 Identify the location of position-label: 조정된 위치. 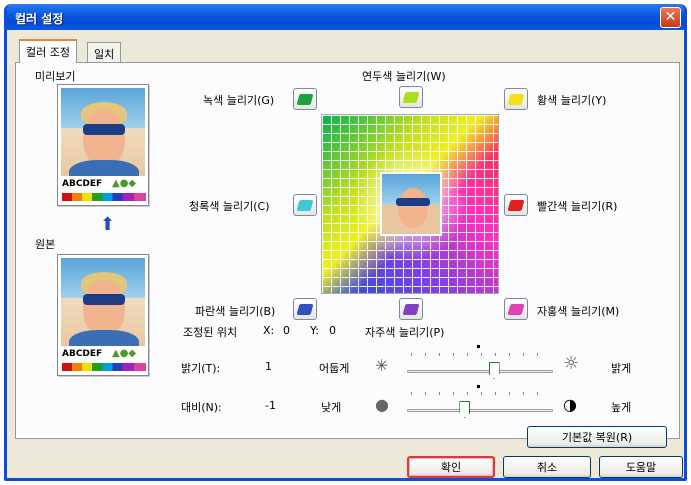
(210, 332).